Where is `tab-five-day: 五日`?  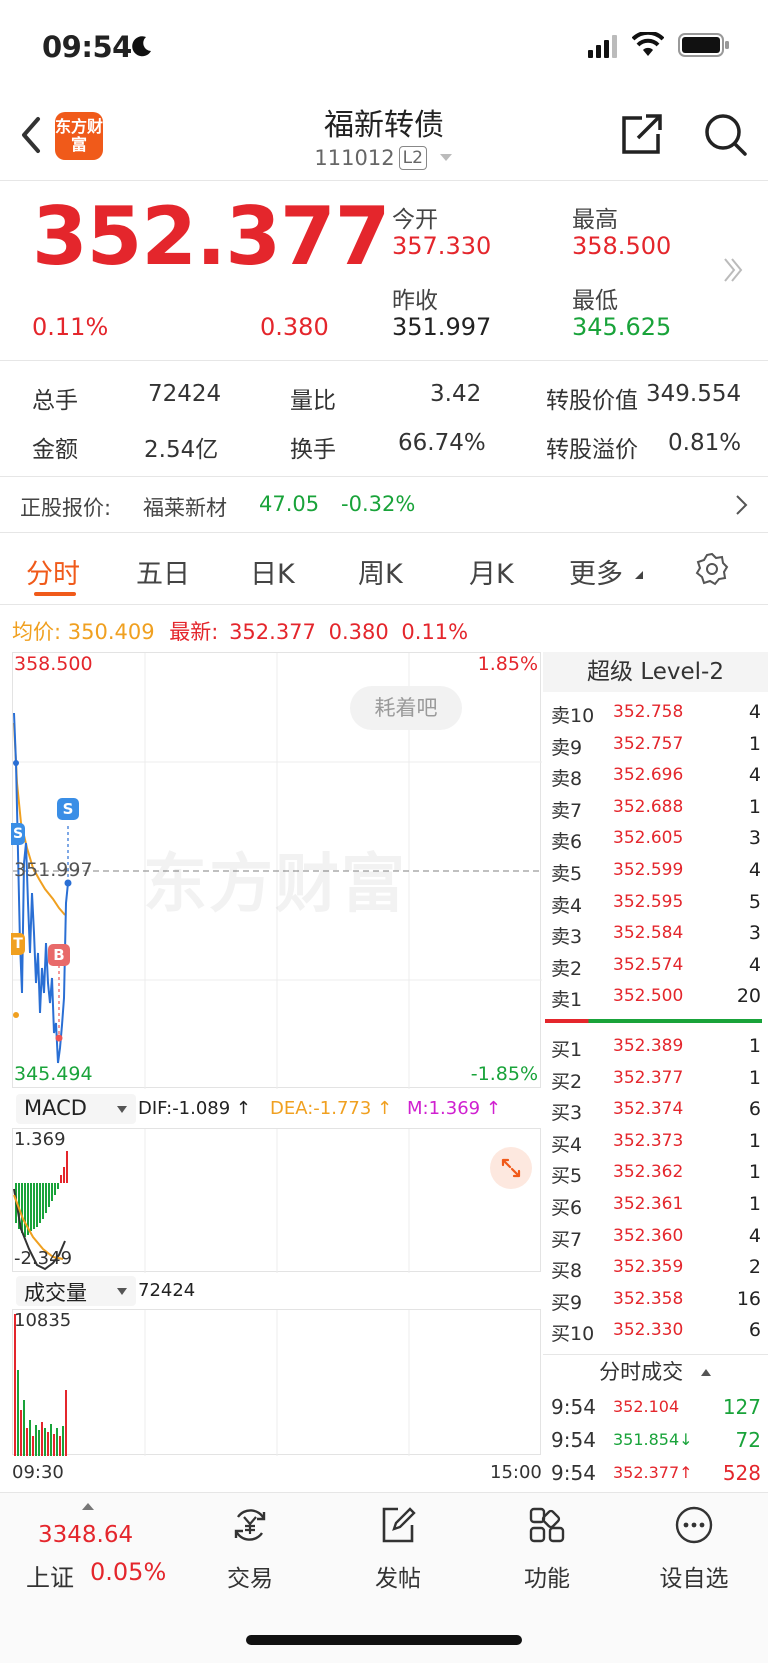 tab-five-day: 五日 is located at coordinates (163, 571).